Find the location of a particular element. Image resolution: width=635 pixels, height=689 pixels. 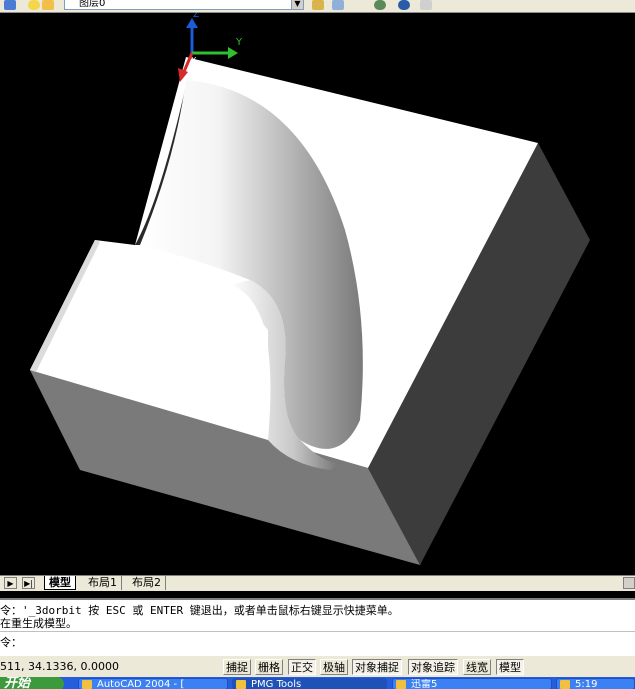

layer-previous-icon is located at coordinates (338, 5).